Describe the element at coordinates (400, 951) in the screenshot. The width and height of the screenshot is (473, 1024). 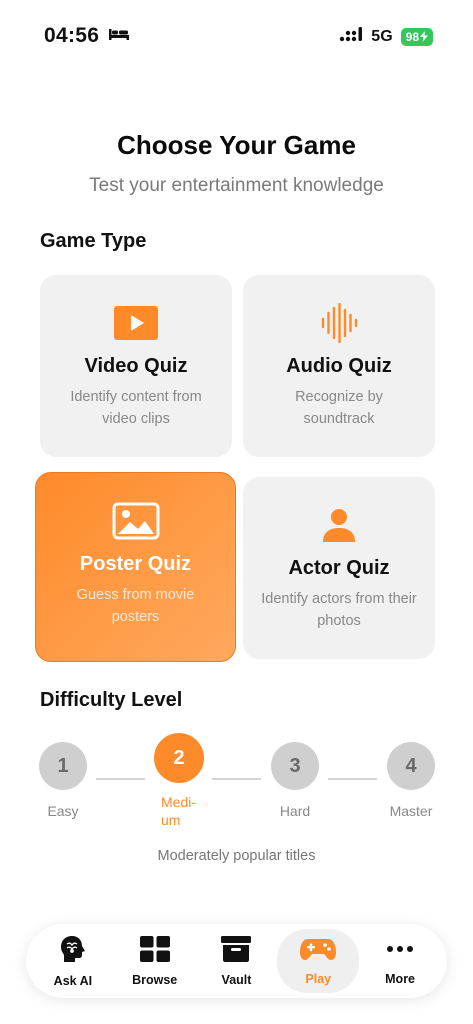
I see `more-dots-icon` at that location.